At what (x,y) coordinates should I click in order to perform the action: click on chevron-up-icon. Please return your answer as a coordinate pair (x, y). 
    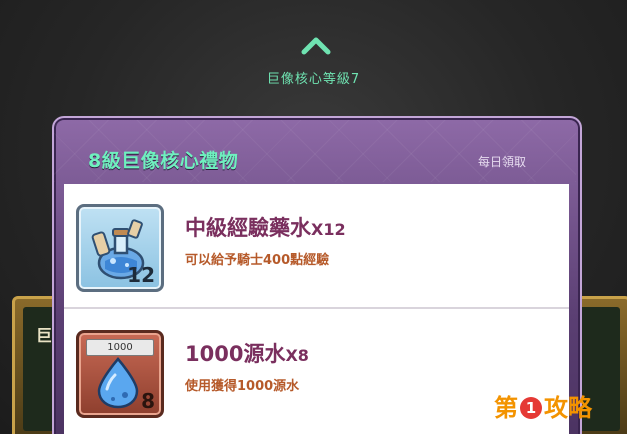
    Looking at the image, I should click on (316, 45).